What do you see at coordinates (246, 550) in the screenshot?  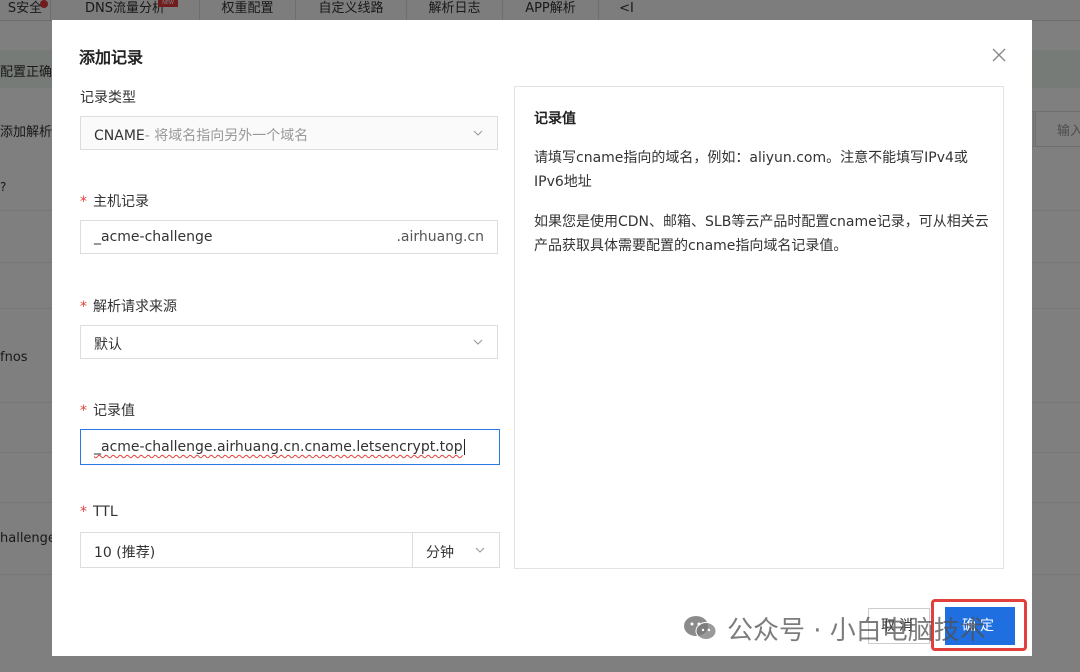 I see `ttl-input: 10 (推荐)` at bounding box center [246, 550].